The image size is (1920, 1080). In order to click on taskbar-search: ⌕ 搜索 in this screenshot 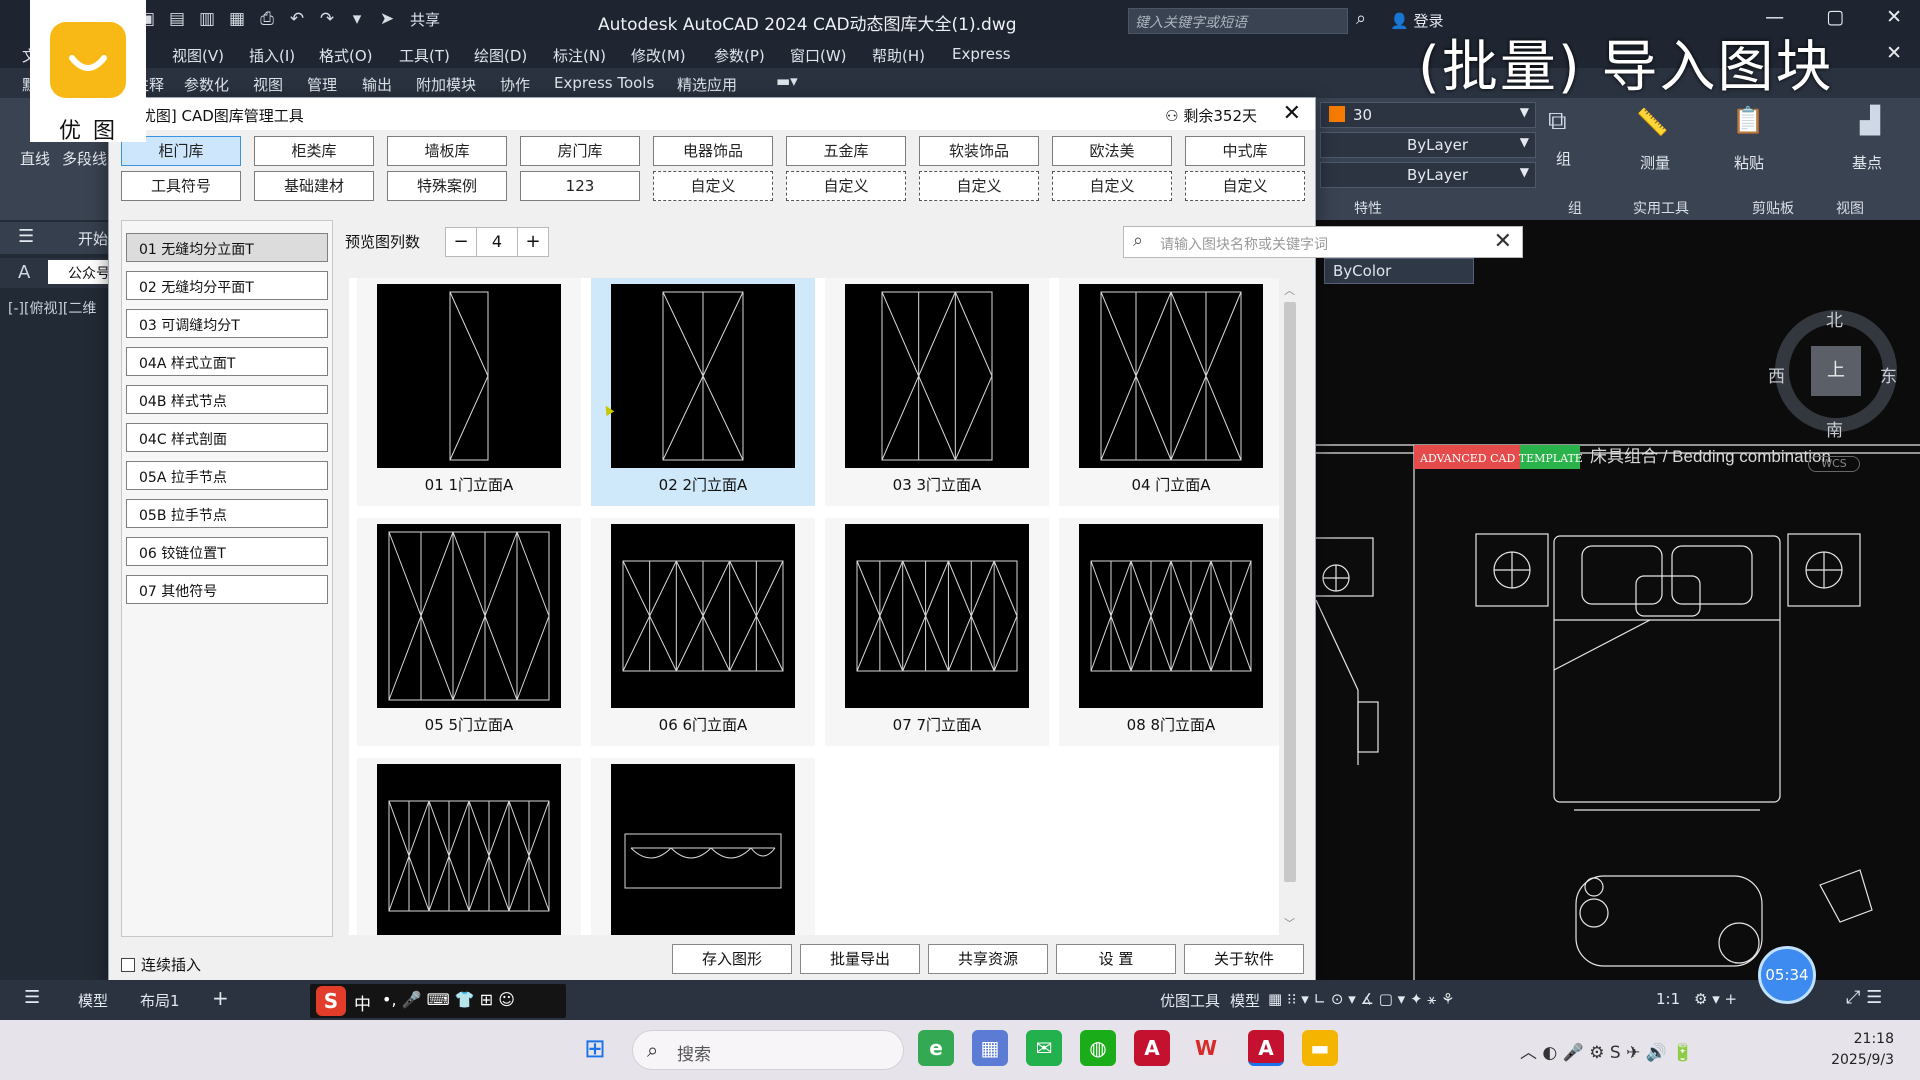, I will do `click(768, 1050)`.